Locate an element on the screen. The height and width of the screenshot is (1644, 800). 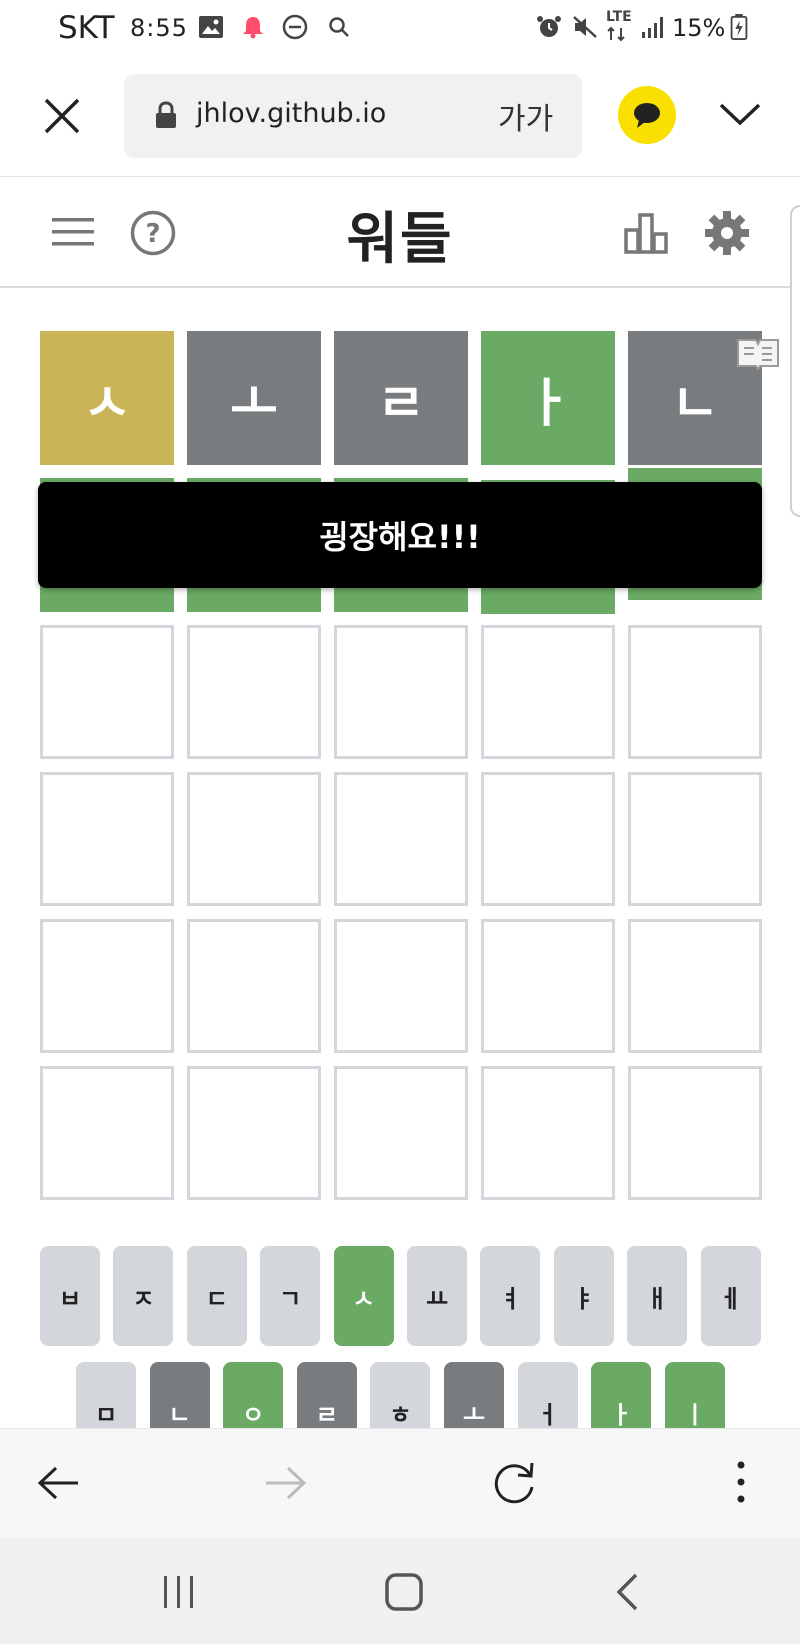
tile-r4-c5 is located at coordinates (695, 839).